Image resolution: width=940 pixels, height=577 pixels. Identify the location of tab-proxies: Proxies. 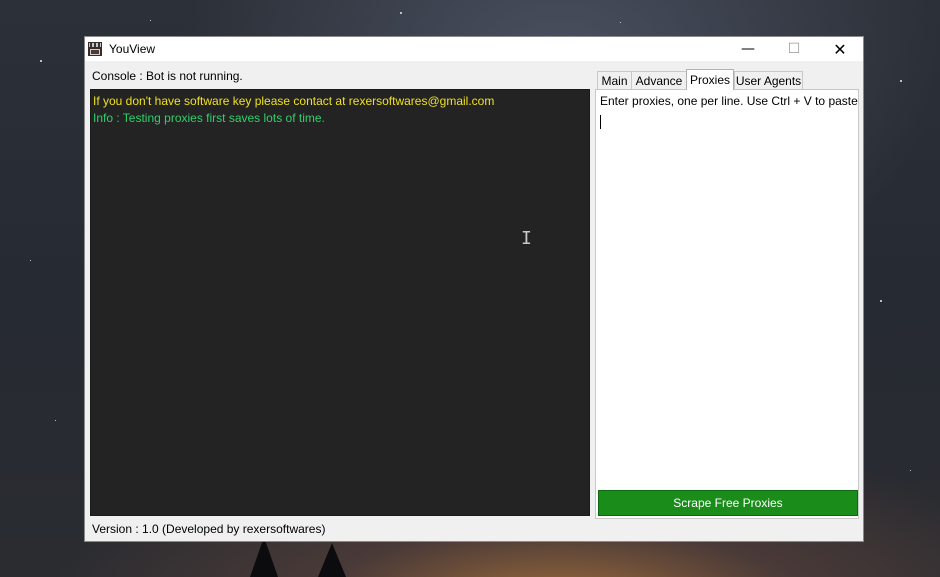
(710, 79).